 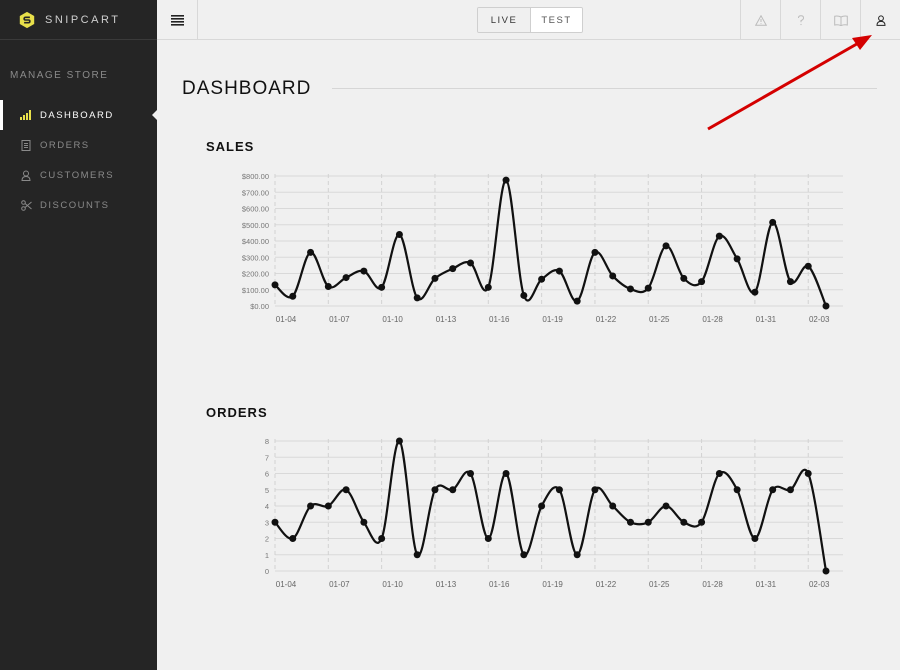 I want to click on series-line, so click(x=551, y=242).